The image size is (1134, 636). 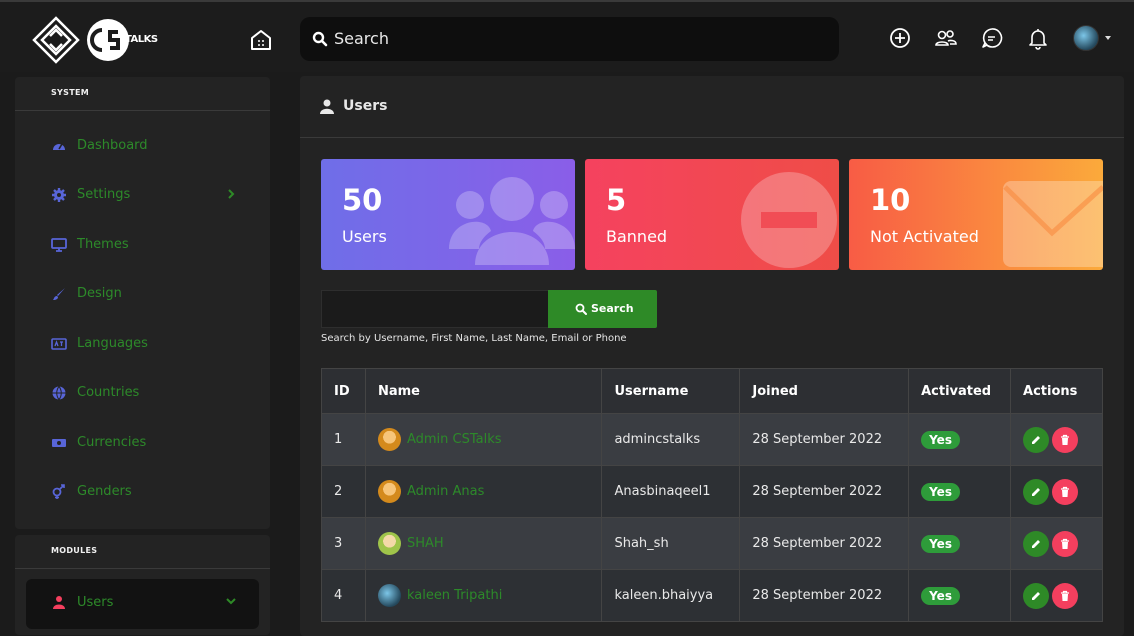 What do you see at coordinates (890, 200) in the screenshot?
I see `stat-value: 10` at bounding box center [890, 200].